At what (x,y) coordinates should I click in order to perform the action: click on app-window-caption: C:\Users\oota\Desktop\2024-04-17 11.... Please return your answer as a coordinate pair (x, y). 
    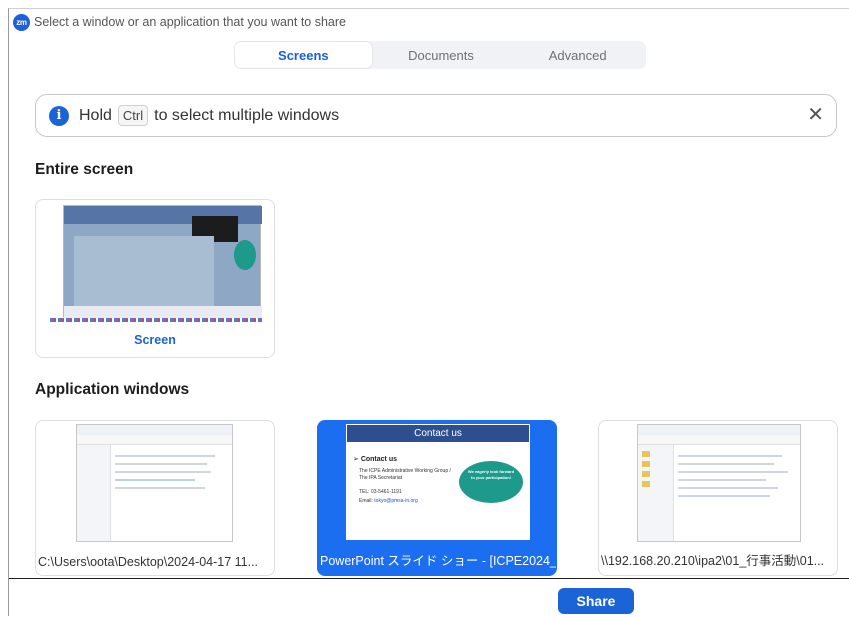
    Looking at the image, I should click on (148, 562).